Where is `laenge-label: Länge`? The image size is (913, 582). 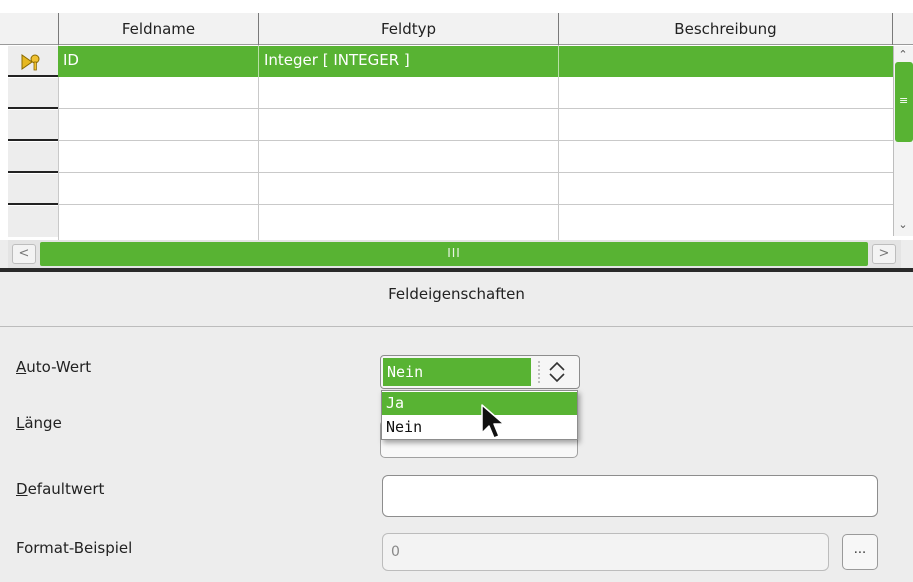 laenge-label: Länge is located at coordinates (39, 423).